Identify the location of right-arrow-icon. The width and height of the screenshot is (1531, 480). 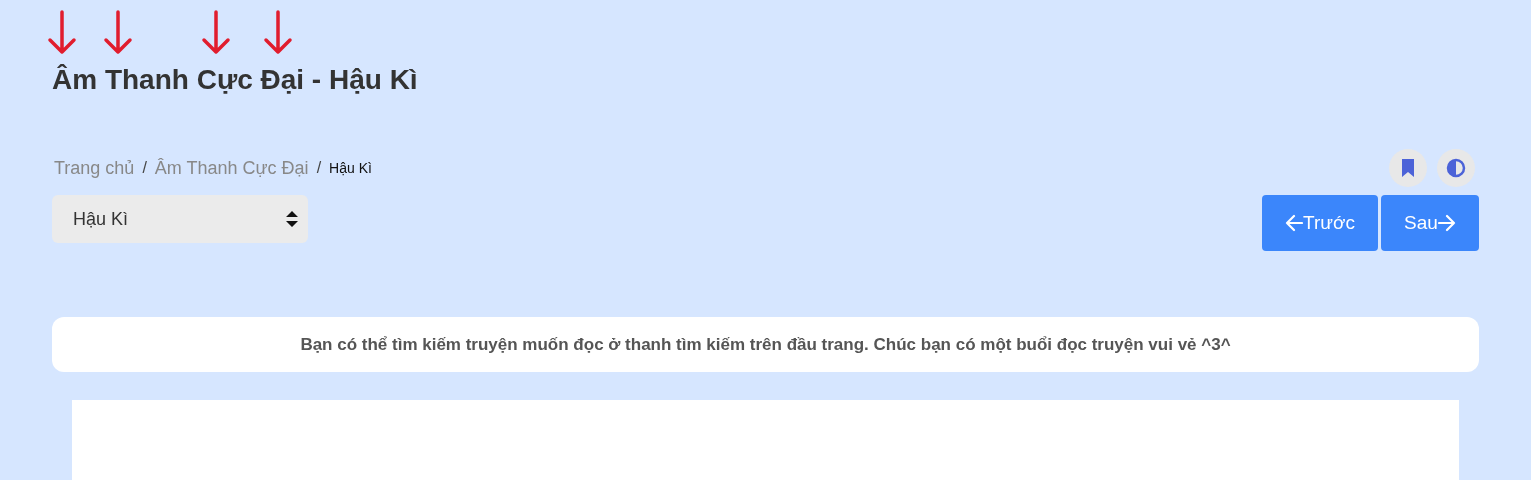
(1446, 223).